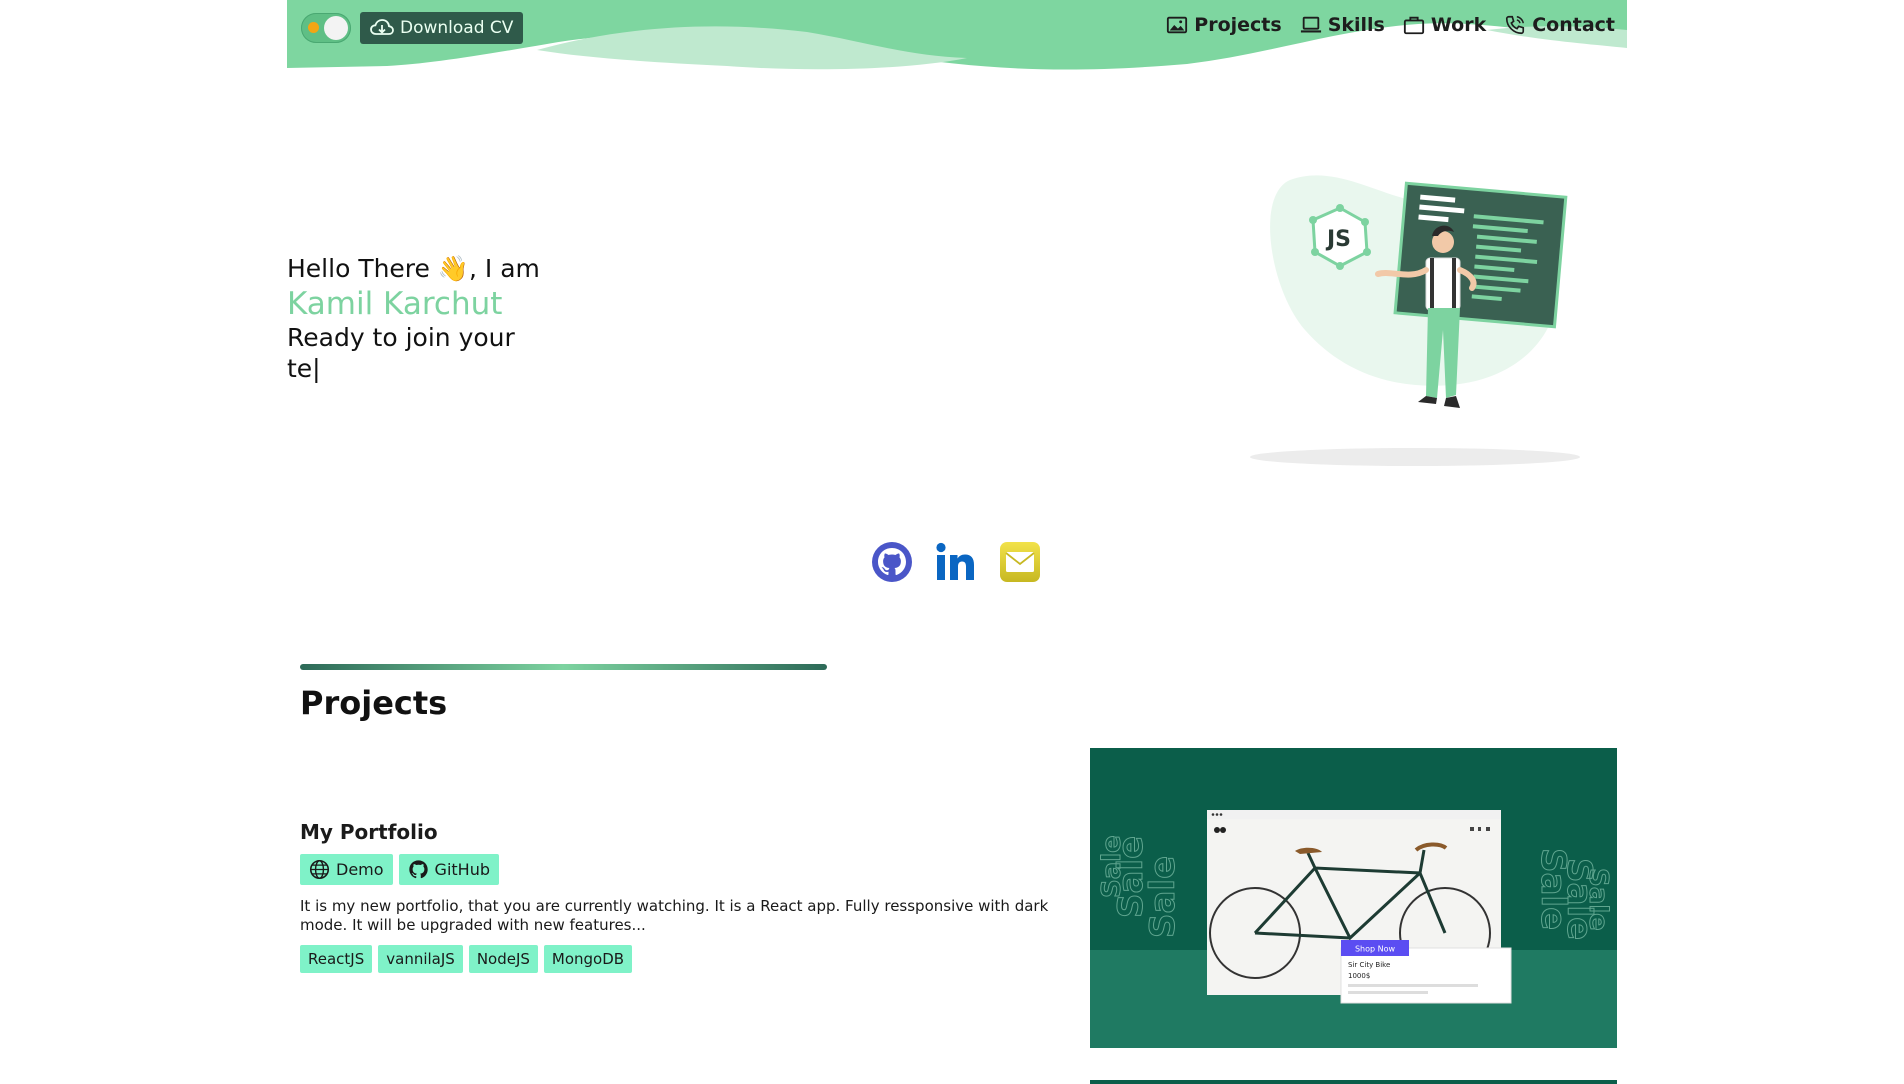  What do you see at coordinates (680, 869) in the screenshot?
I see `project-links: Demo GitHub` at bounding box center [680, 869].